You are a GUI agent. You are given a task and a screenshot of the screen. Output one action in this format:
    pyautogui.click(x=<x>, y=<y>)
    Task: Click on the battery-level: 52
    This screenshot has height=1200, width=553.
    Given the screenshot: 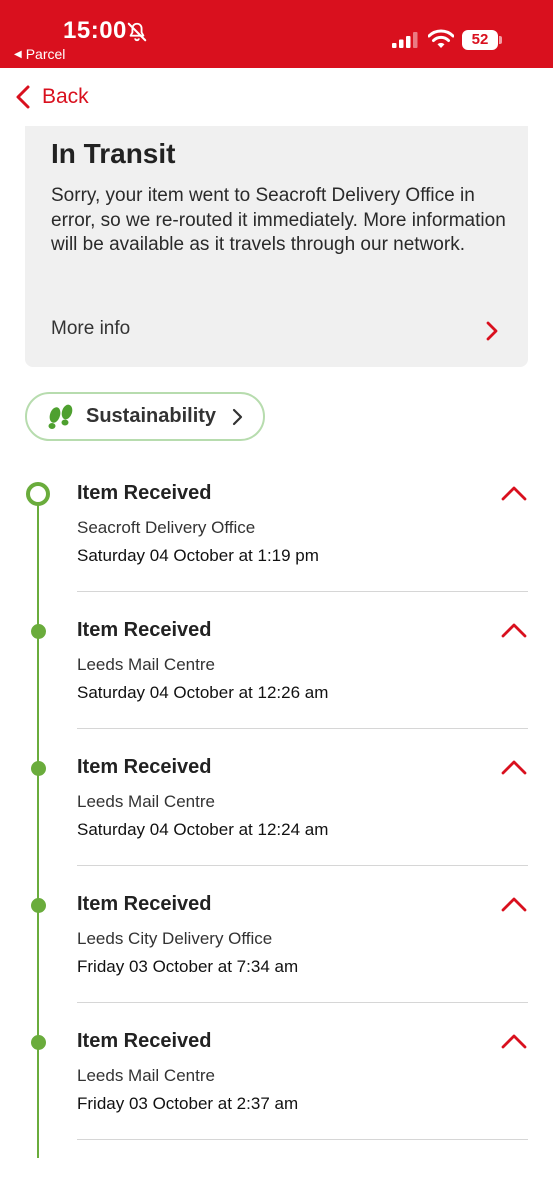 What is the action you would take?
    pyautogui.click(x=480, y=40)
    